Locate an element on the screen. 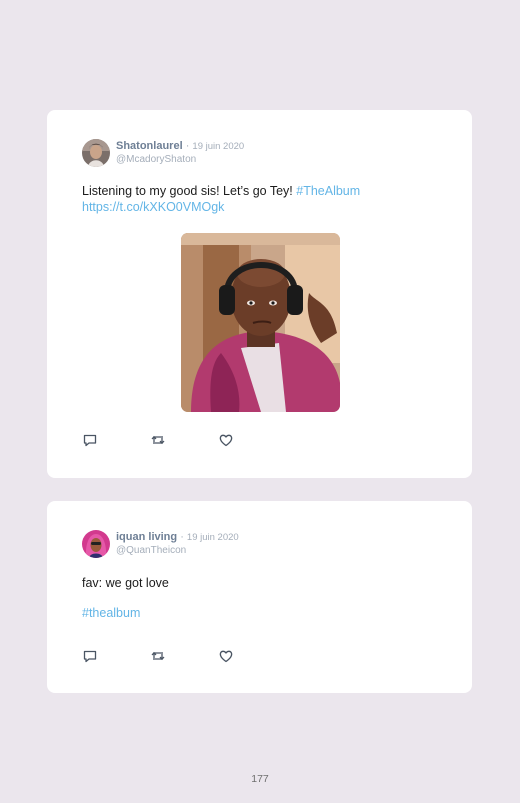  url-link: https://t.co/kXKO0VMOgk is located at coordinates (153, 207).